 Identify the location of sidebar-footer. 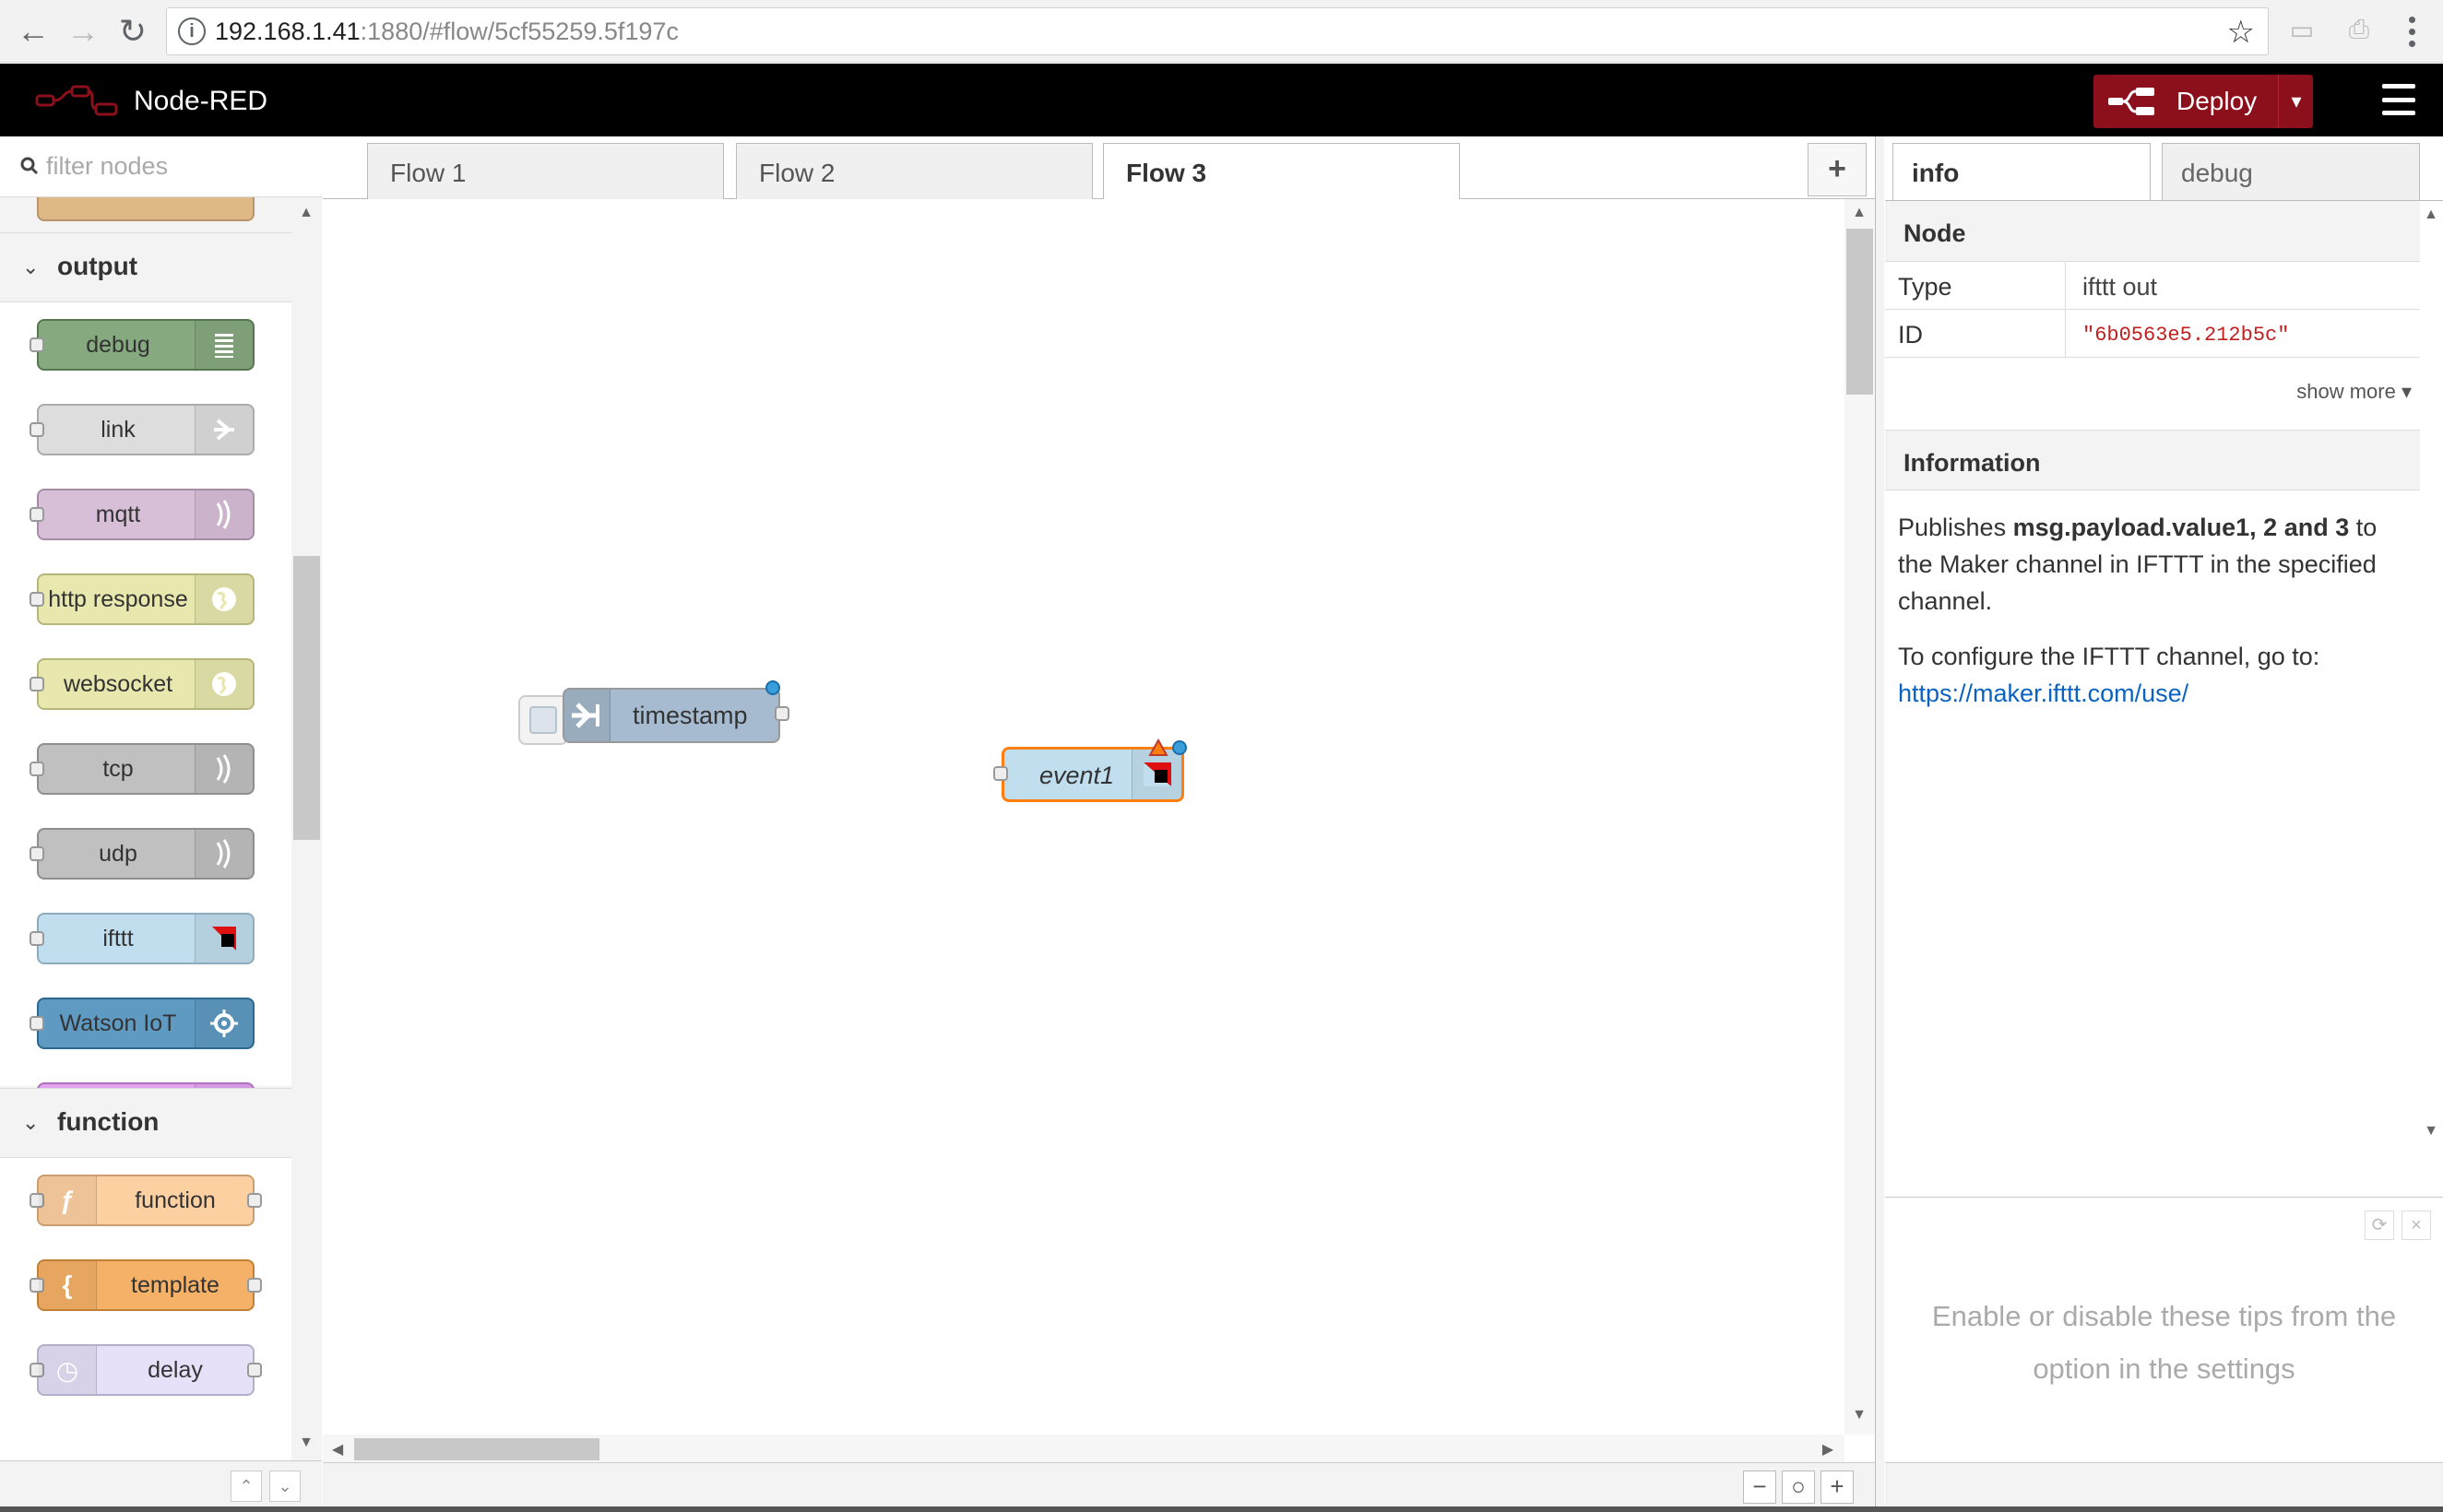
(2164, 1487).